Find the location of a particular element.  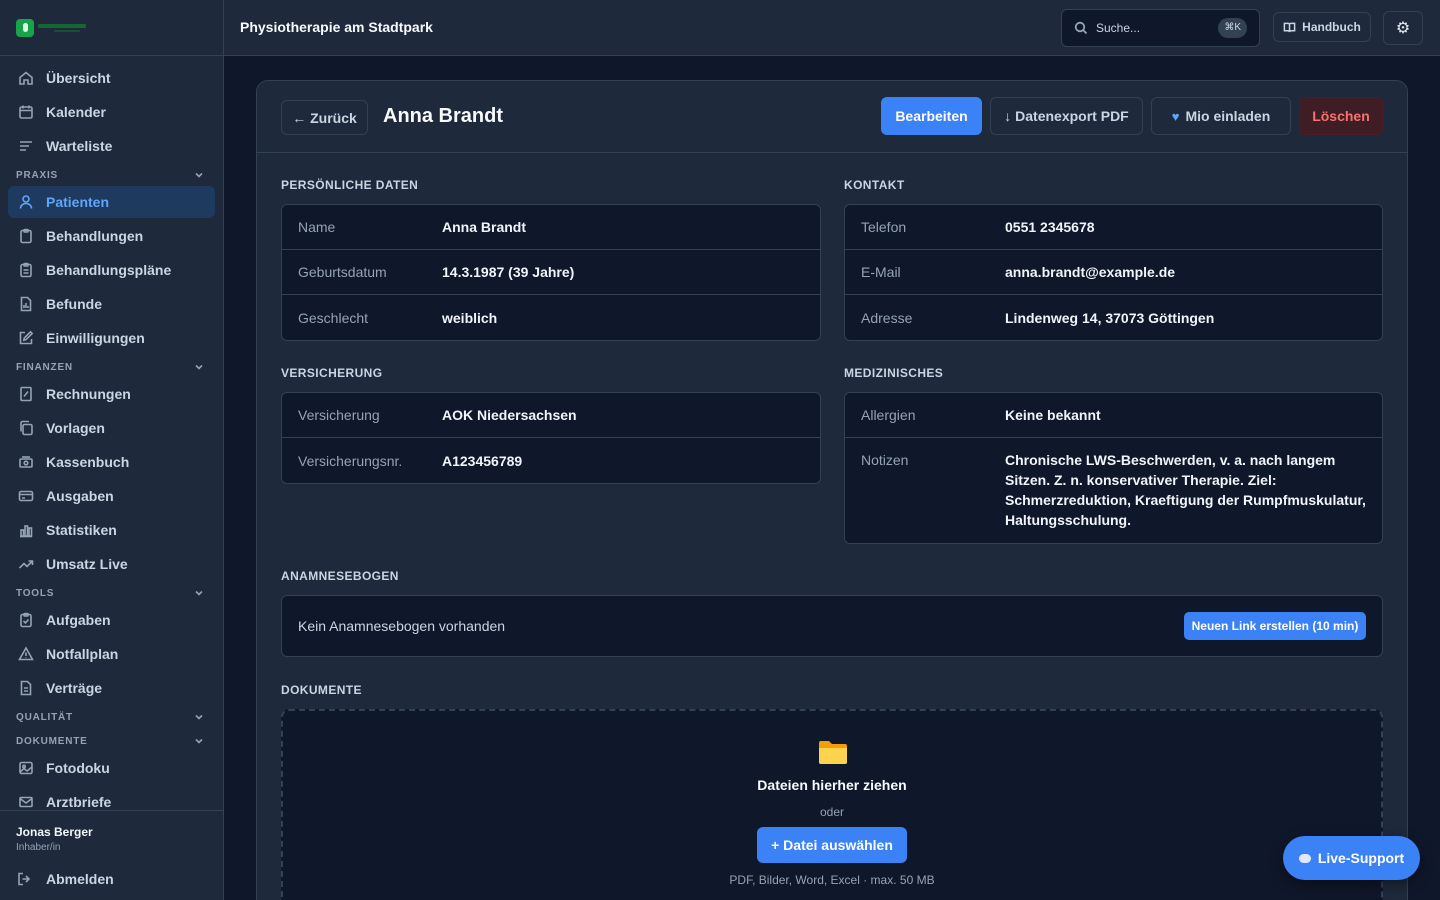

sidebar-item-vertraege: Verträge is located at coordinates (111, 688).